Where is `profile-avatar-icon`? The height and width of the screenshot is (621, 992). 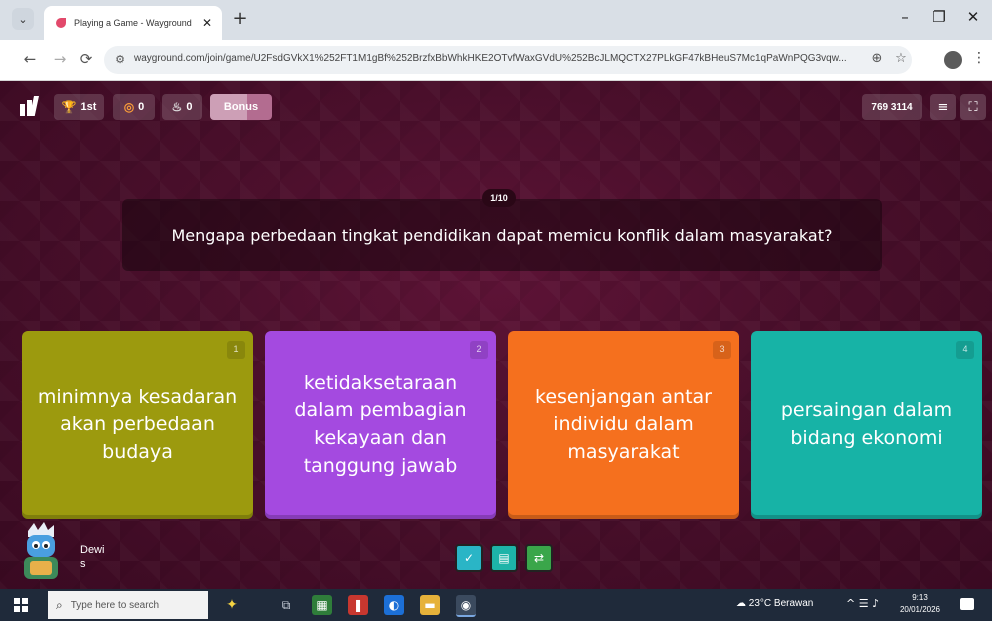 profile-avatar-icon is located at coordinates (953, 60).